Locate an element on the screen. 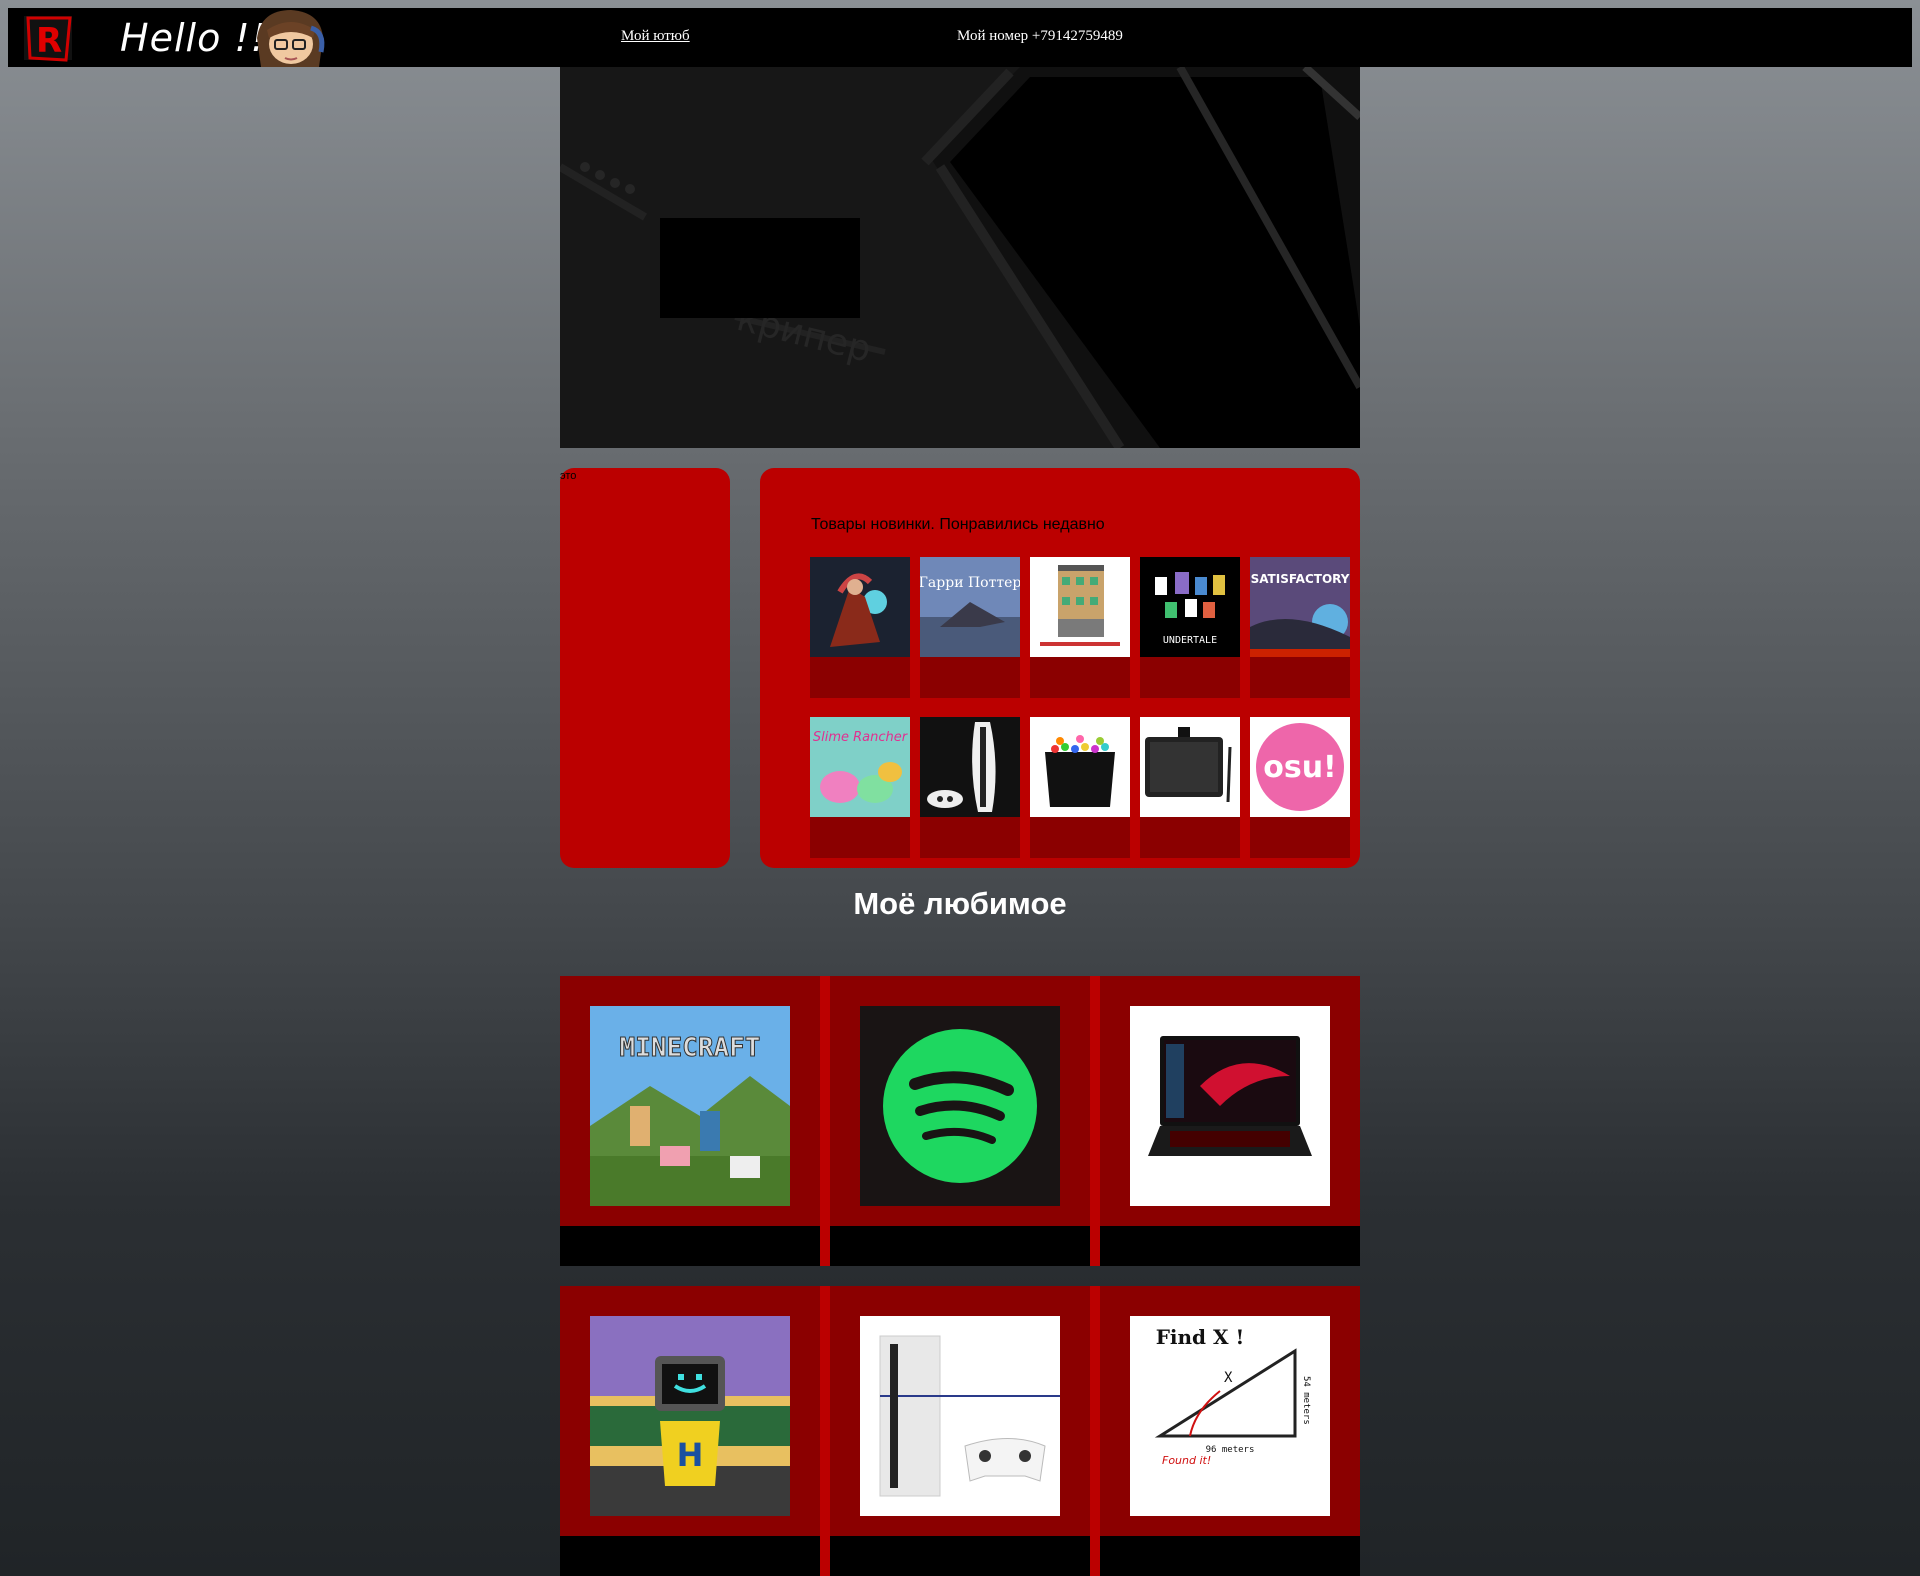  product-card: Гарри Поттер is located at coordinates (970, 627).